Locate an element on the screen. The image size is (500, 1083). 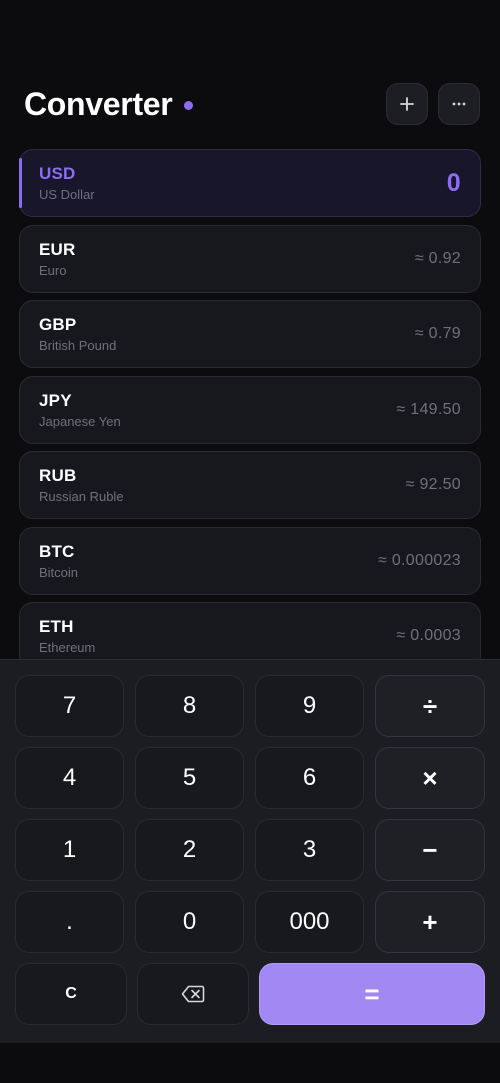
currency-code: RUB is located at coordinates (58, 475).